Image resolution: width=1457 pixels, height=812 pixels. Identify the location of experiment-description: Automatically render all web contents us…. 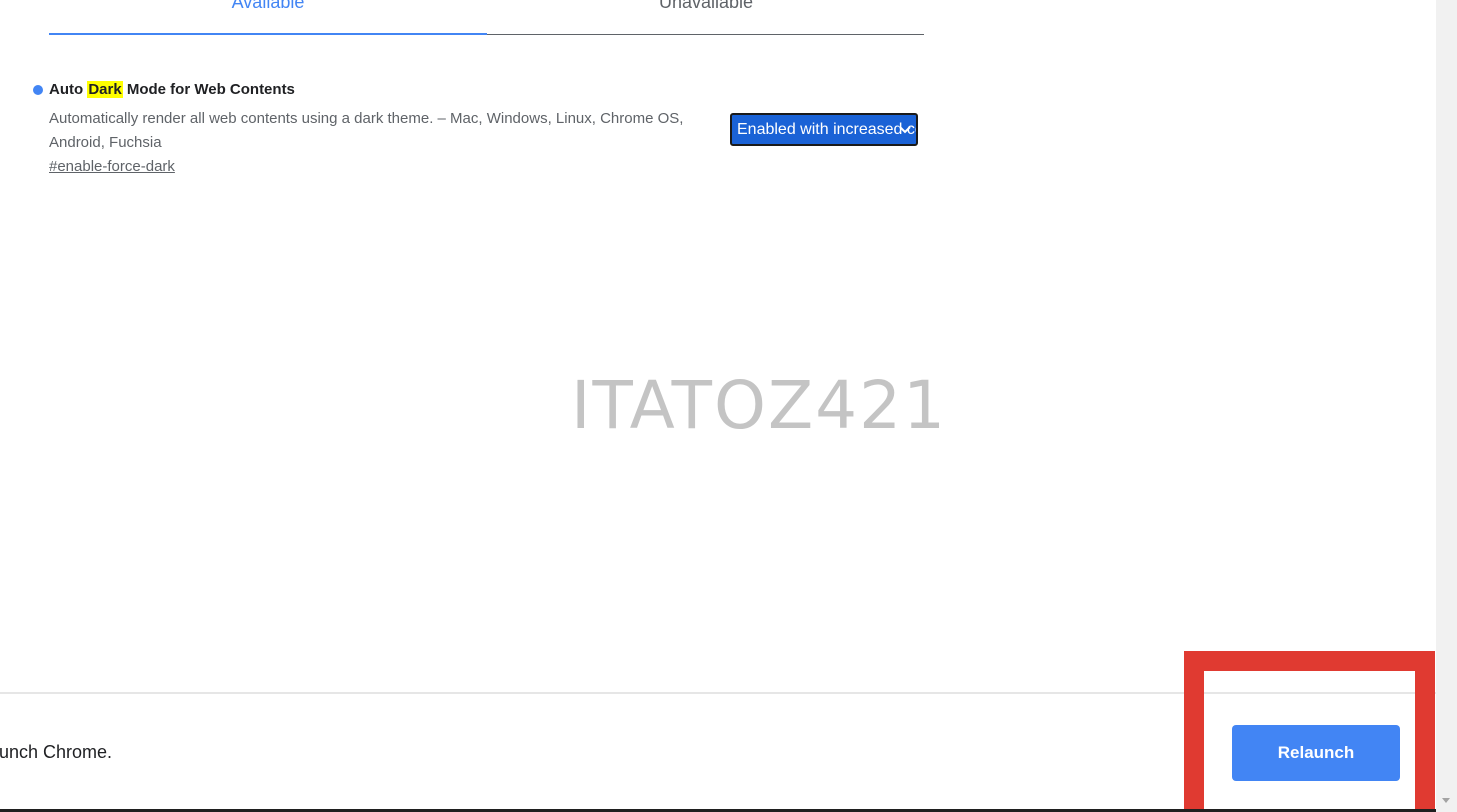
(366, 130).